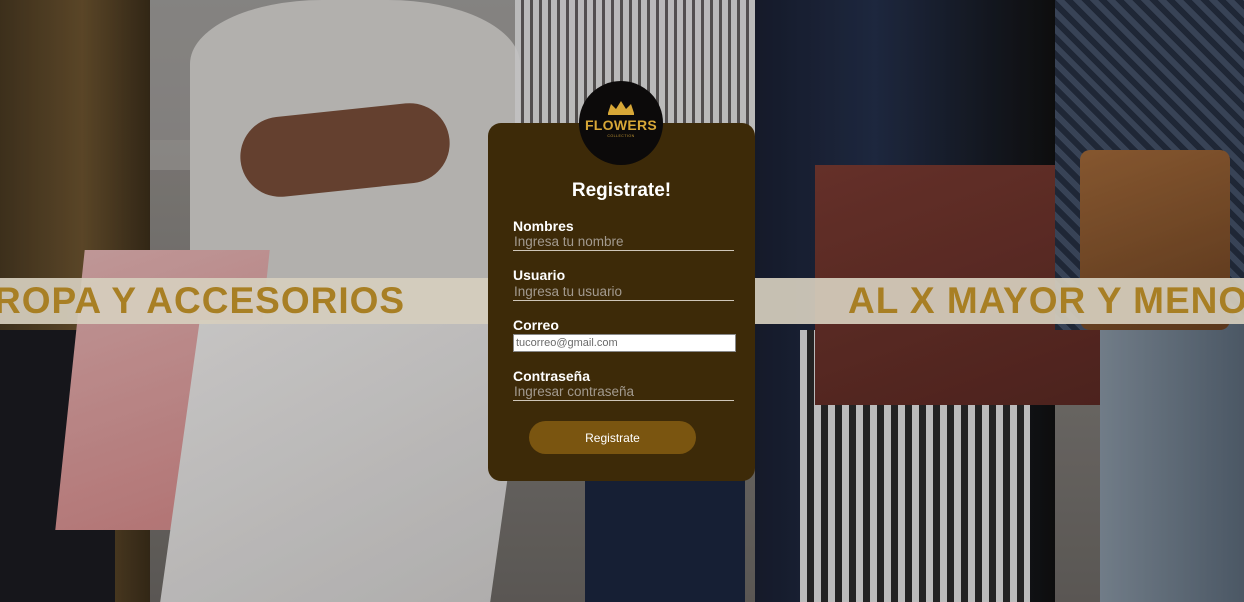 The image size is (1244, 602). Describe the element at coordinates (1046, 300) in the screenshot. I see `banner-text-right: AL X MAYOR Y MENO` at that location.